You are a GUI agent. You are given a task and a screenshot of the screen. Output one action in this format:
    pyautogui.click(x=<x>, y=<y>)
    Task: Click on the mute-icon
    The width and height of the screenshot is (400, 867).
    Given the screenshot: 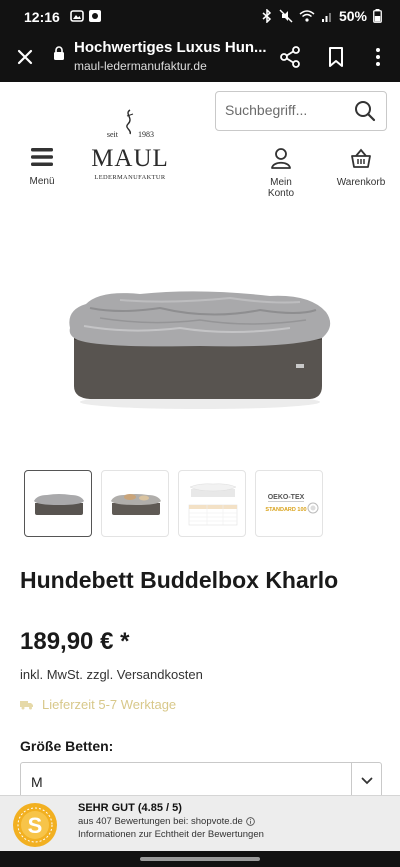 What is the action you would take?
    pyautogui.click(x=286, y=16)
    